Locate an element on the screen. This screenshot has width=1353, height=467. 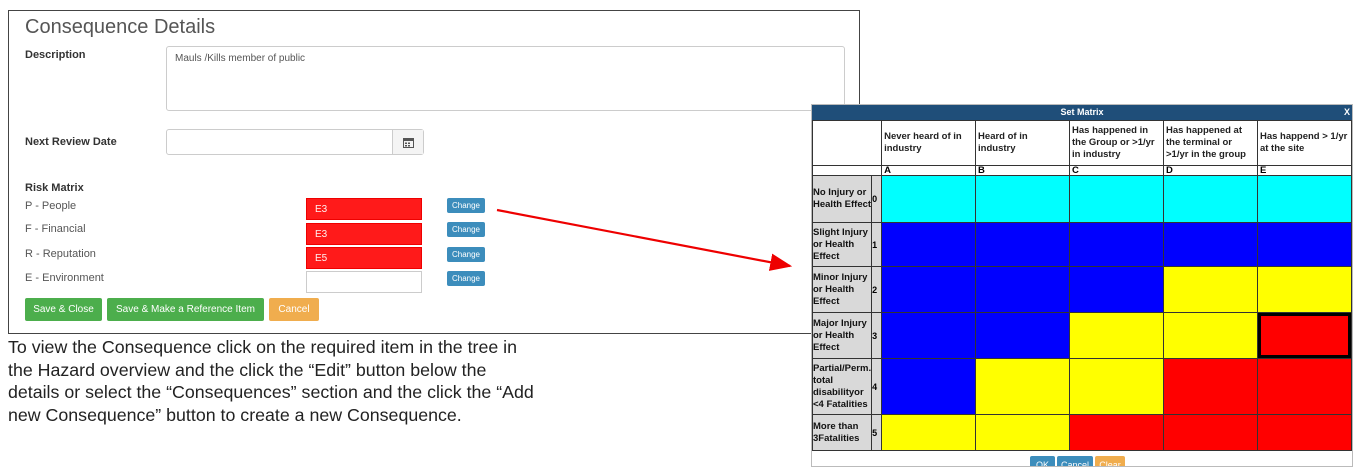
dialog-footer: OK Cancel Clear is located at coordinates (1082, 461).